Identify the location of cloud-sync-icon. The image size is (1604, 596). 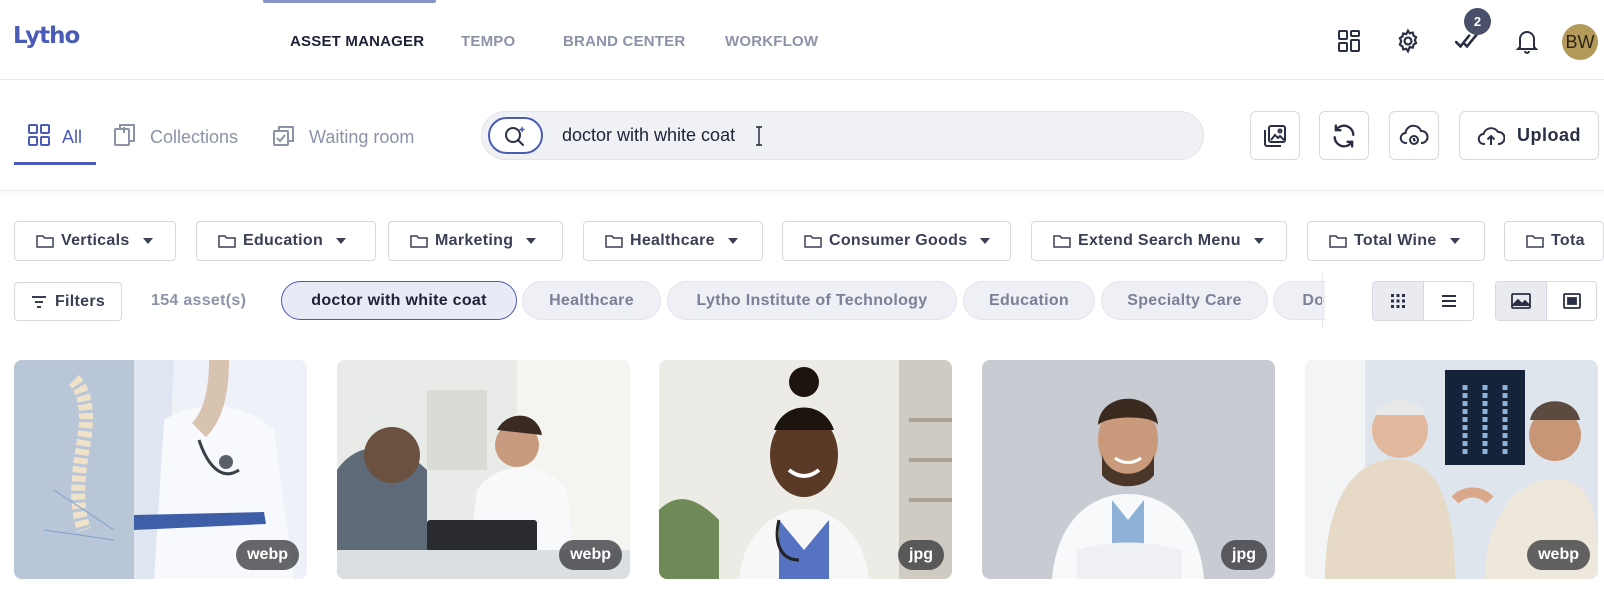
(1414, 134).